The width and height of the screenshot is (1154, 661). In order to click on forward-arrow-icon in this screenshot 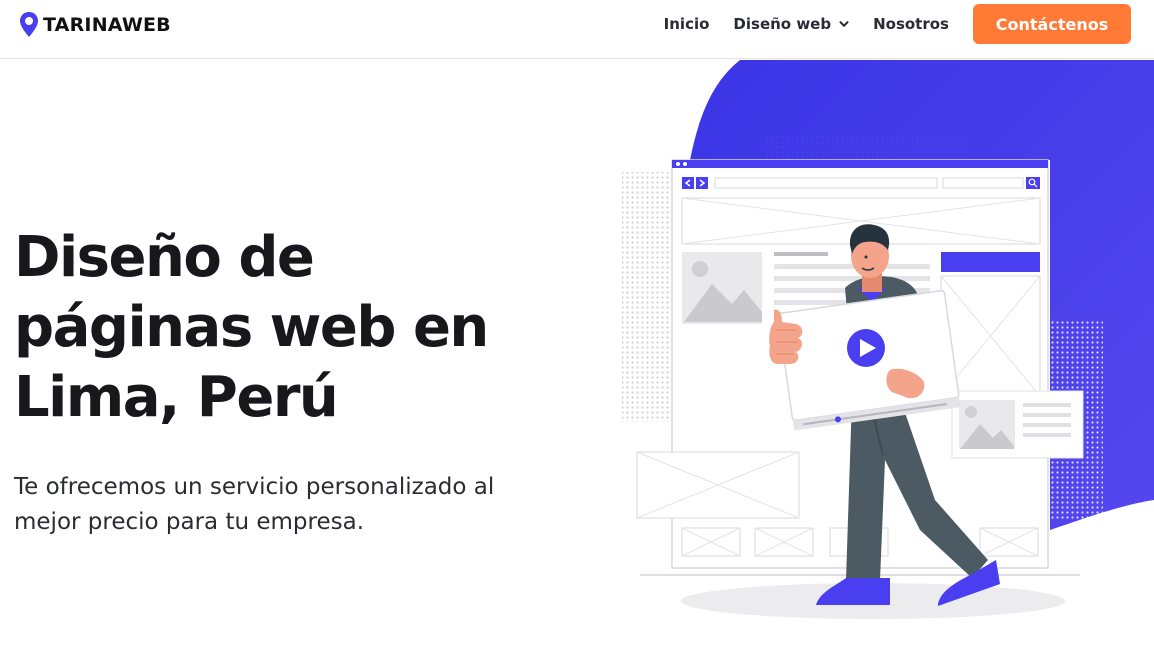, I will do `click(702, 183)`.